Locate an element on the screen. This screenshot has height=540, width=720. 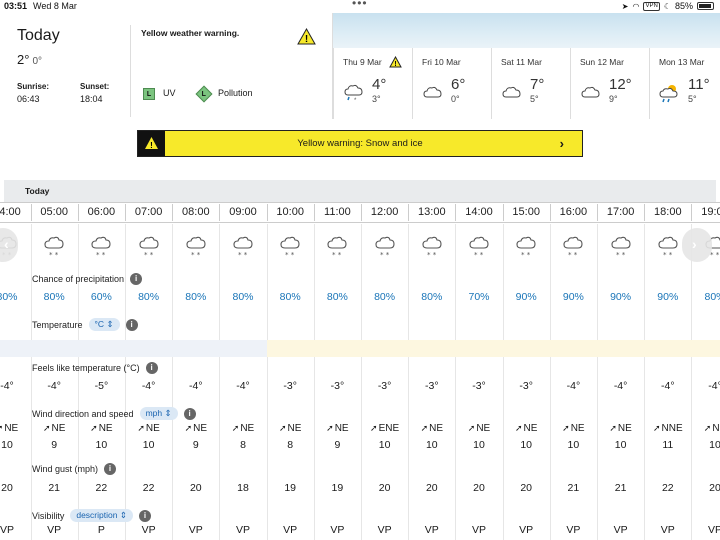
wind-gust-value: 21 is located at coordinates (573, 488).